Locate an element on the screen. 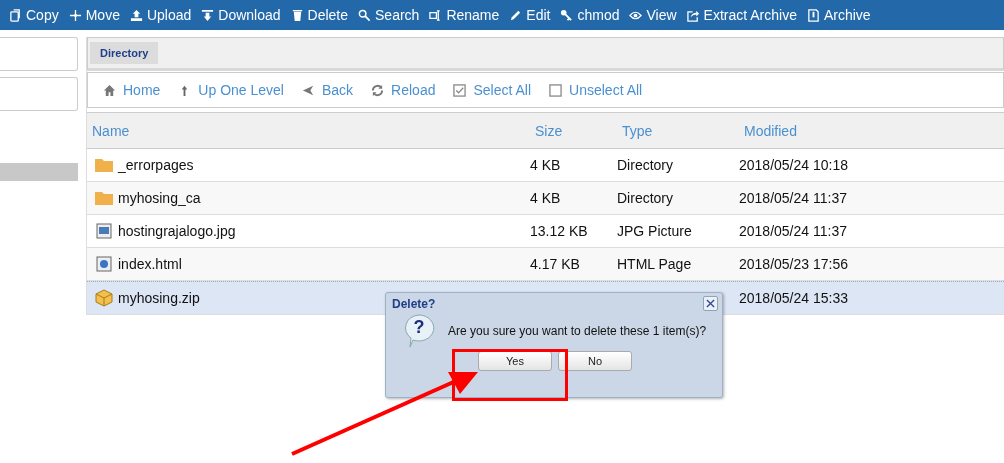 This screenshot has width=1004, height=463. modified-date: 2018/05/24 15:33 is located at coordinates (793, 298).